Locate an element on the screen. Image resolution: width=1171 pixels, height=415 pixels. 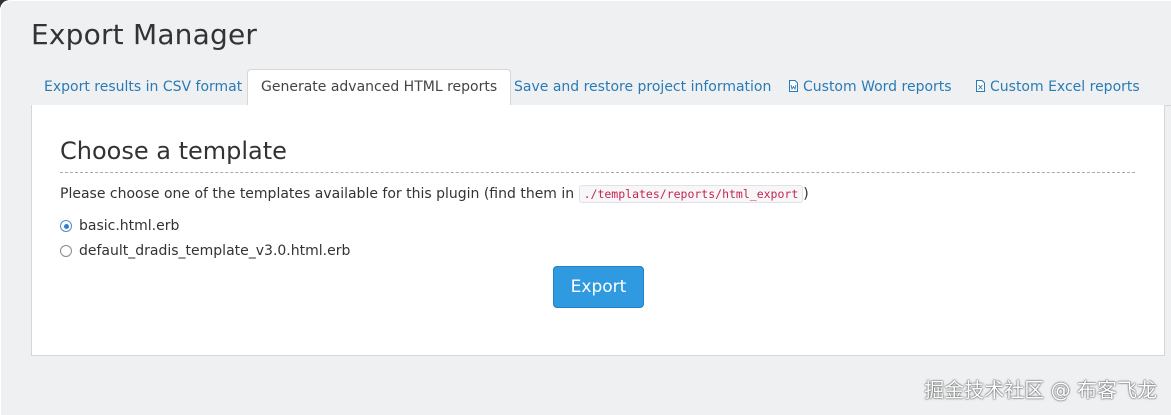
tab-excel-reports: Custom Excel reports is located at coordinates (1058, 87).